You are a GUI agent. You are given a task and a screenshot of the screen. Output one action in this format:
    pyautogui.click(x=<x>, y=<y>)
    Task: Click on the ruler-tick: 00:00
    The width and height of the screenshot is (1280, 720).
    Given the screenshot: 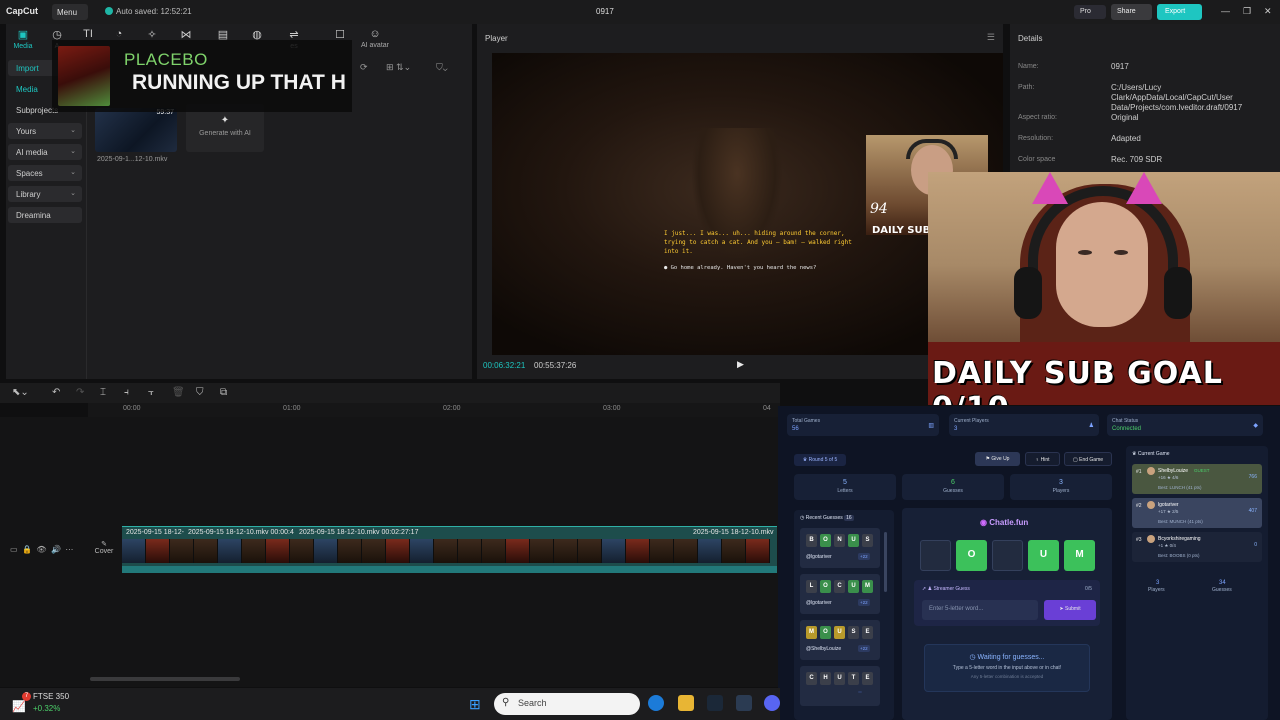 What is the action you would take?
    pyautogui.click(x=132, y=408)
    